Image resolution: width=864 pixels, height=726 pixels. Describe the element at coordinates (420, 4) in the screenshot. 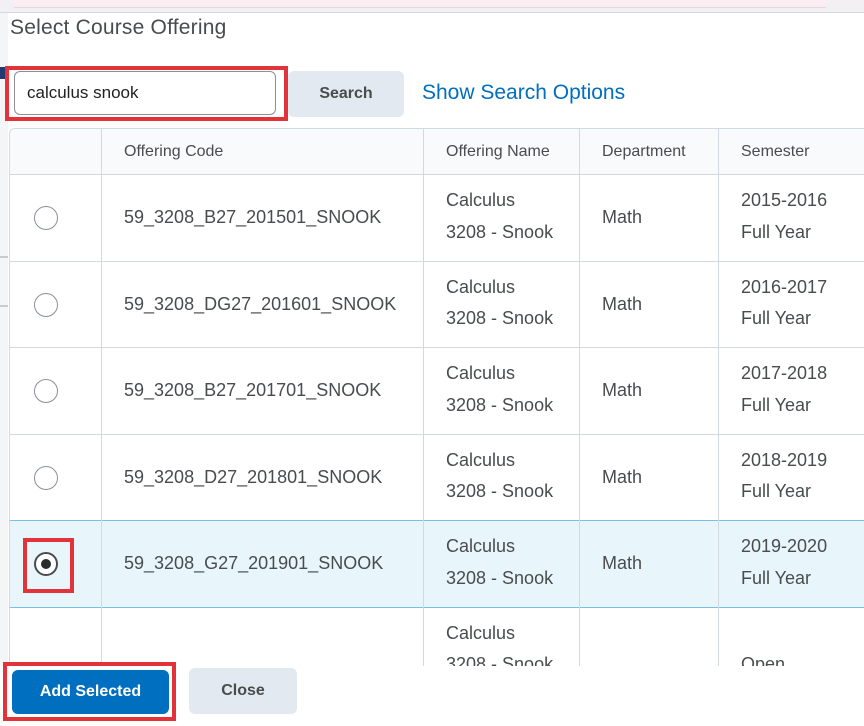

I see `background-page-bar` at that location.